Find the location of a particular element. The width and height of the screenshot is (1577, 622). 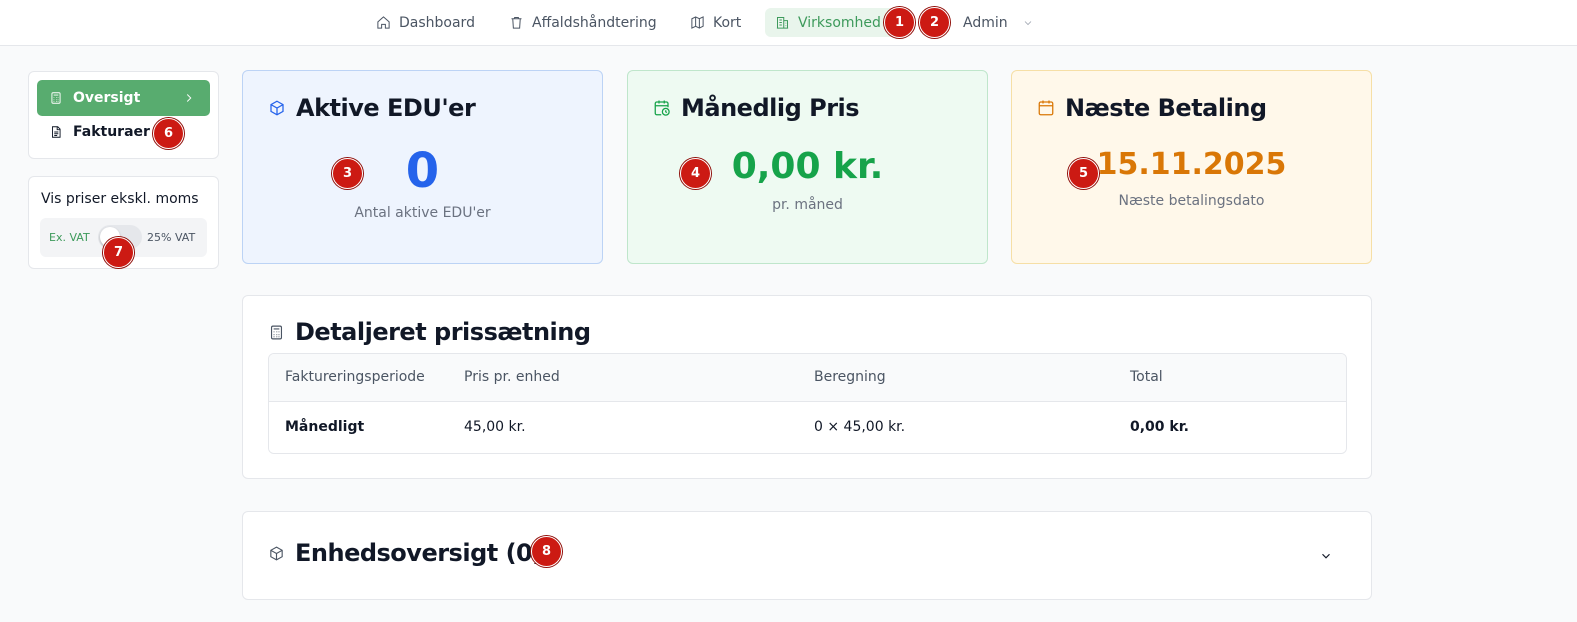

nav-virksomhed-label: Virksomhed is located at coordinates (839, 22).